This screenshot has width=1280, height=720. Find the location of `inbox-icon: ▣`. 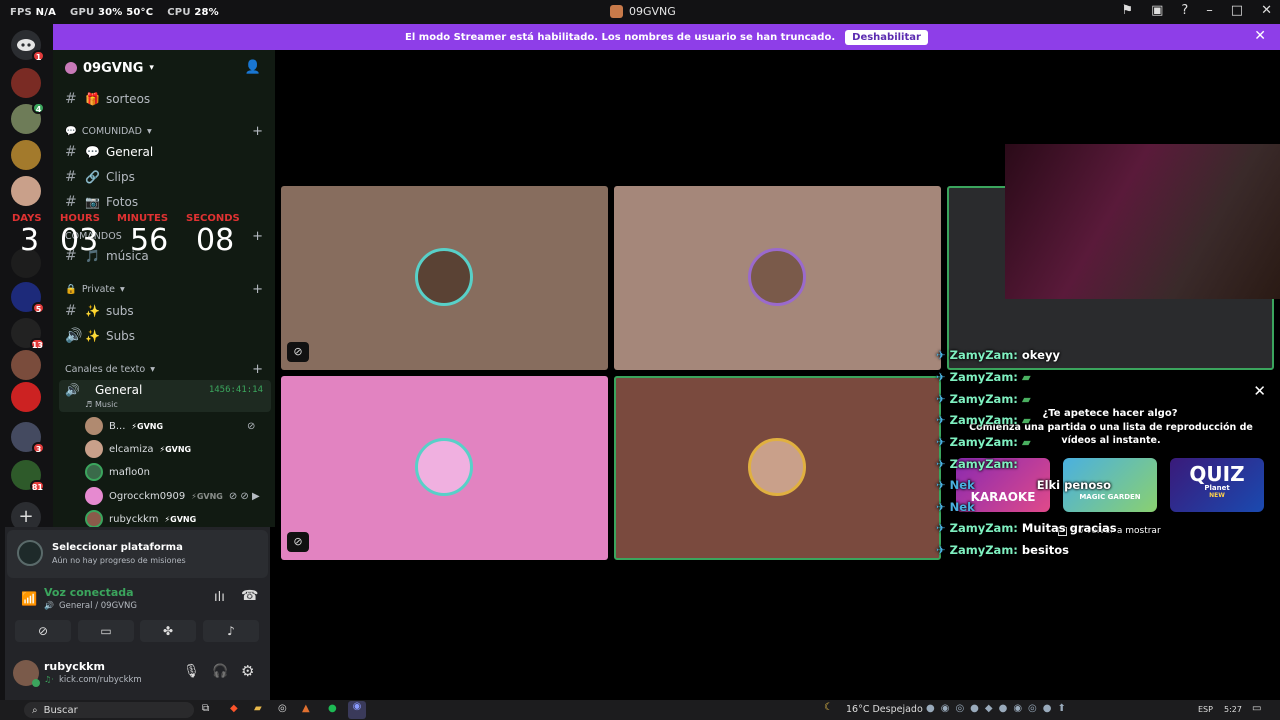

inbox-icon: ▣ is located at coordinates (1157, 10).